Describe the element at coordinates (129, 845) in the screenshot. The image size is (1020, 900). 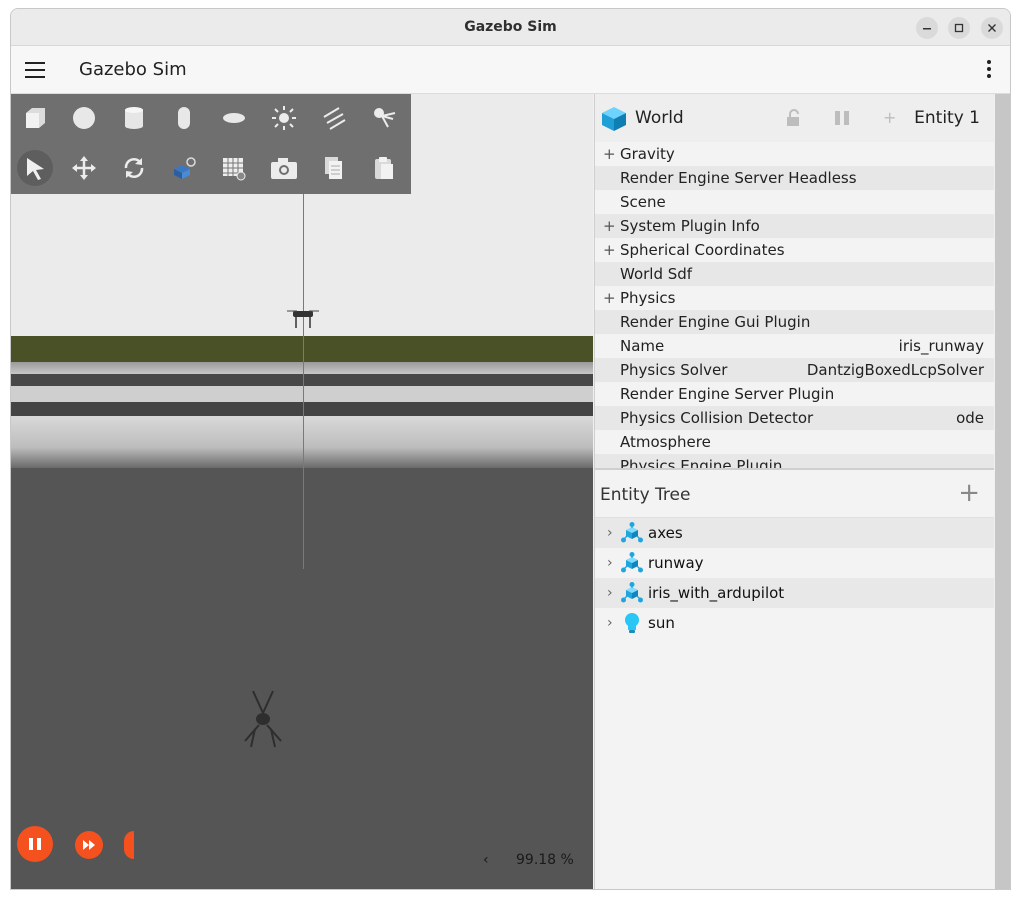
I see `reset-button` at that location.